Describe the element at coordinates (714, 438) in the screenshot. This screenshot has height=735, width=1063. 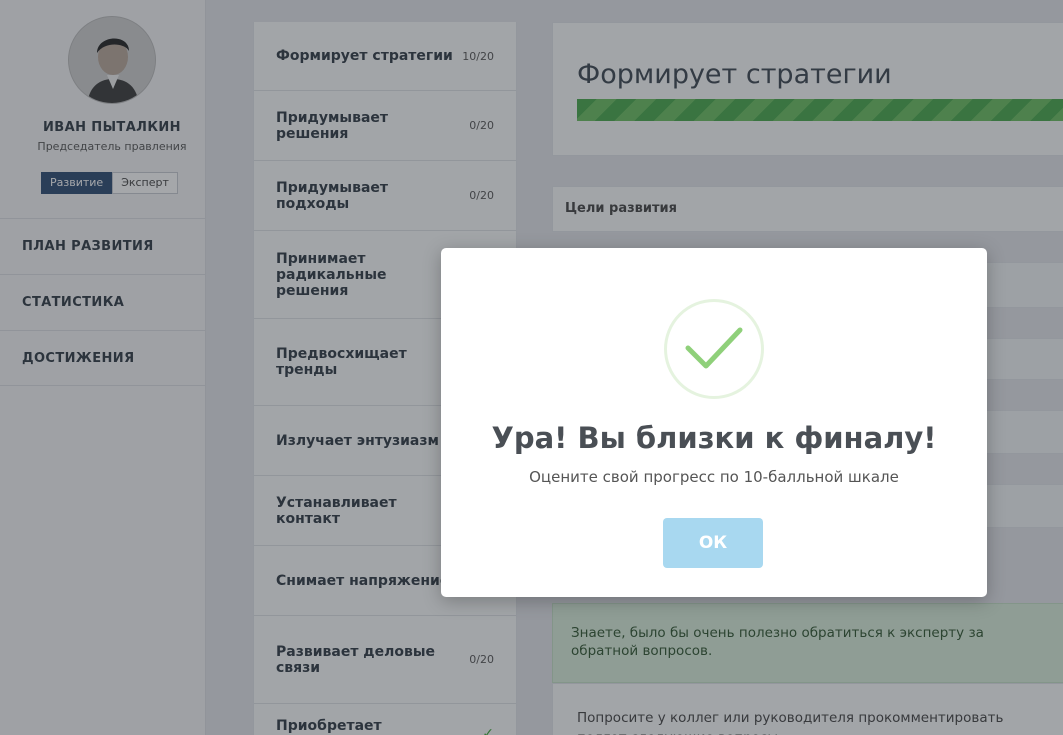
I see `modal-title: Ура! Вы близки к финалу!` at that location.